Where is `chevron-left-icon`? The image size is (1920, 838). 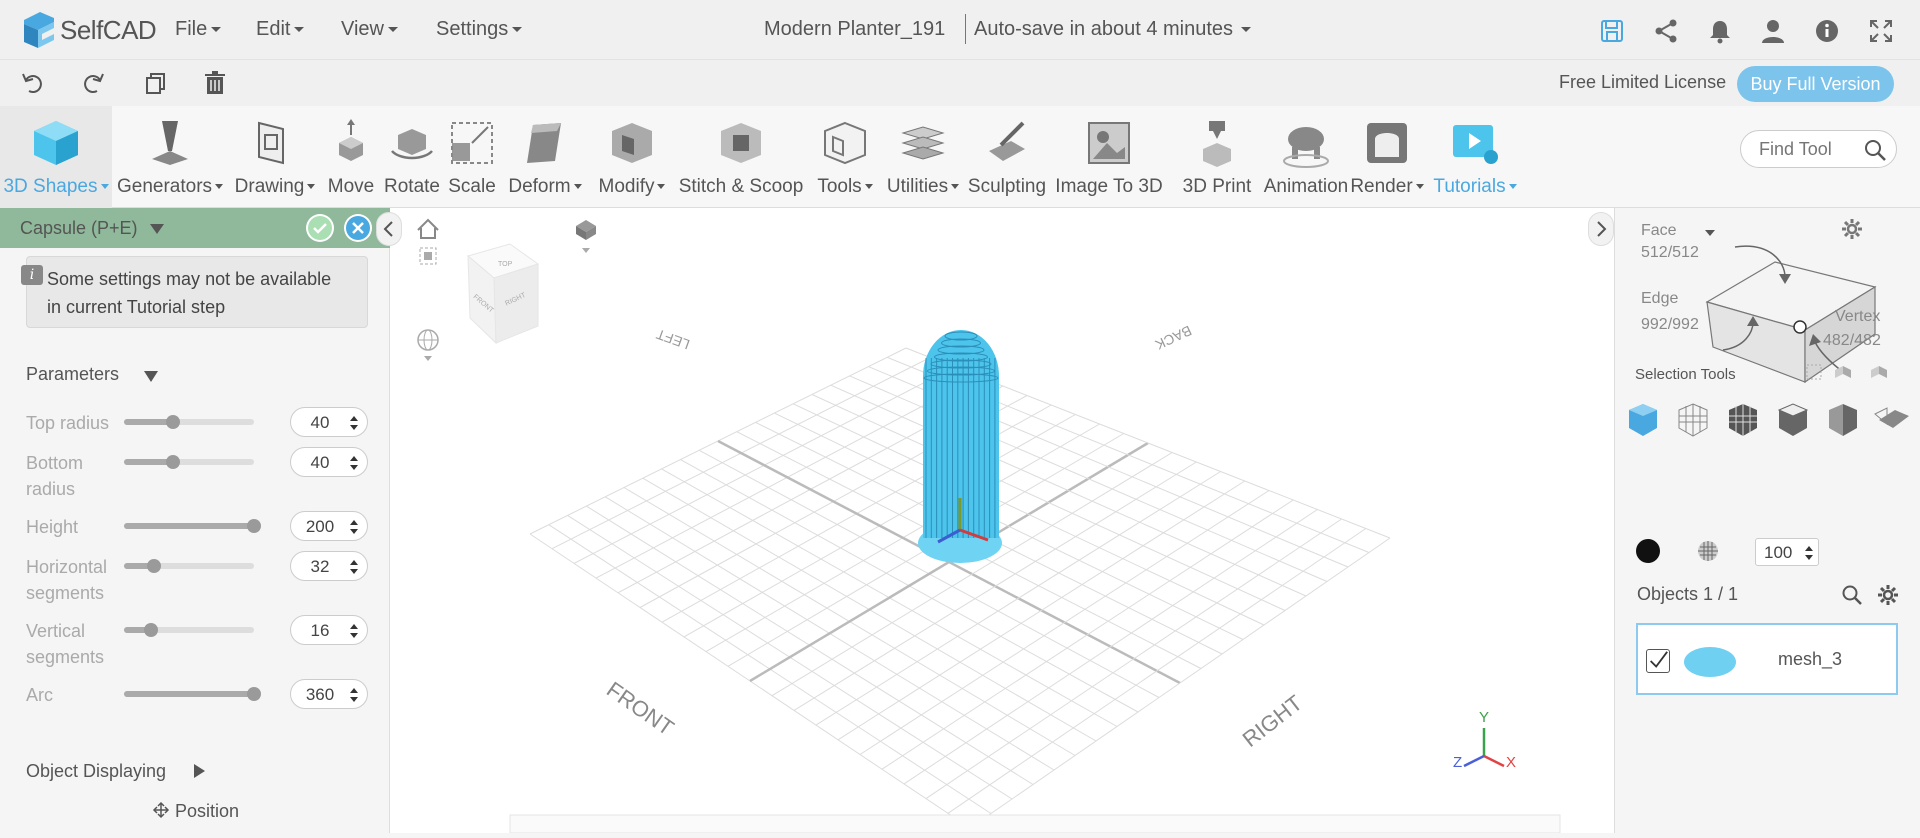 chevron-left-icon is located at coordinates (388, 229).